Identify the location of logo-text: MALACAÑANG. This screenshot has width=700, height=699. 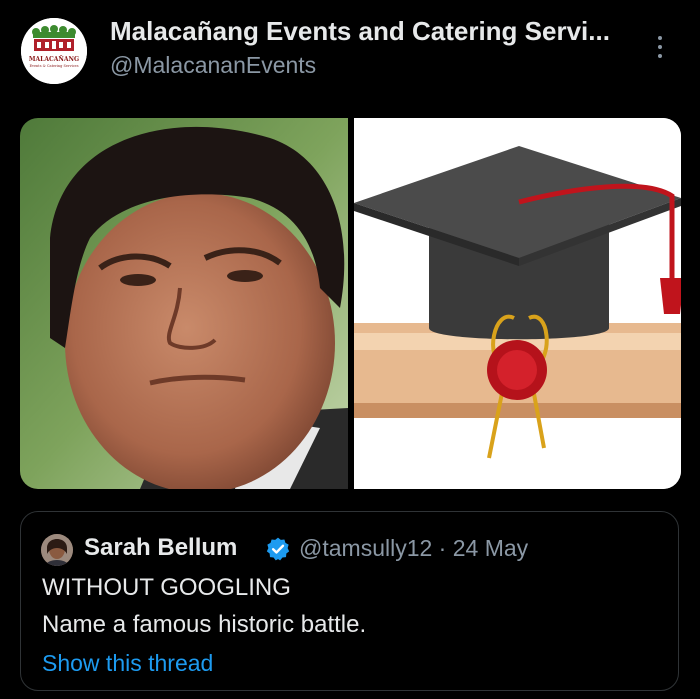
(54, 59).